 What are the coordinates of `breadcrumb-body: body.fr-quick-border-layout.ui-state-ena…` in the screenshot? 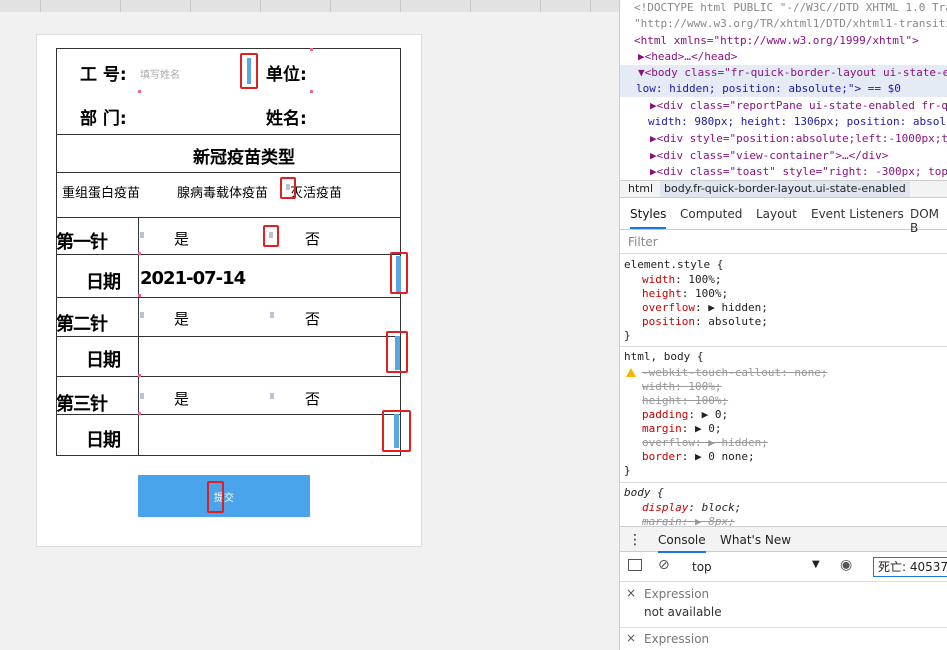 It's located at (785, 189).